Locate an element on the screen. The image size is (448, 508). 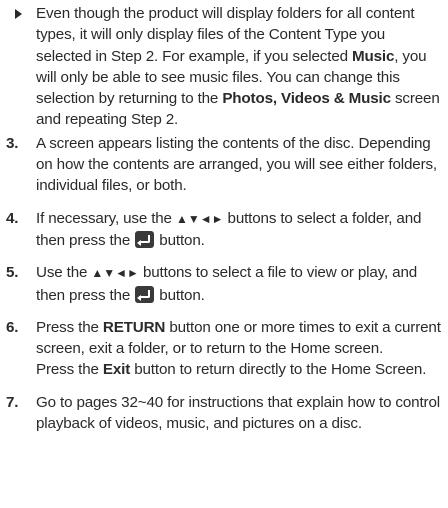
step-number: 3. is located at coordinates (12, 143).